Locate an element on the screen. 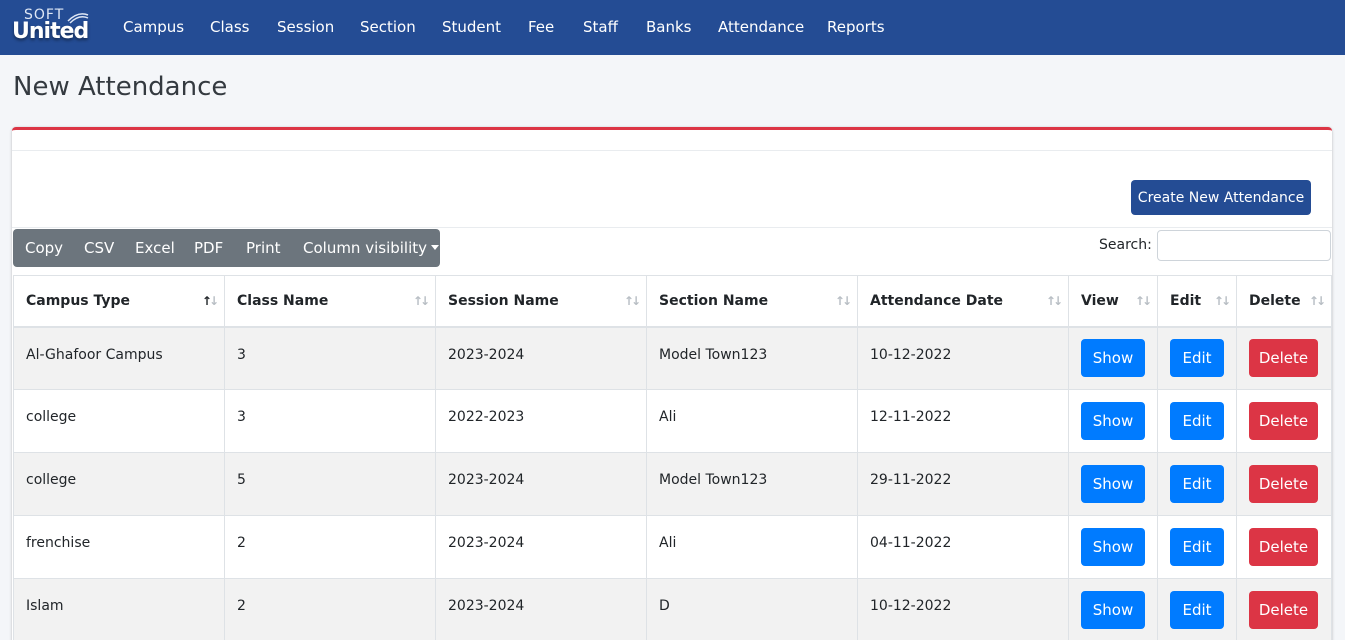 This screenshot has width=1345, height=640. col-attendance-date: Attendance Date ↑↓ is located at coordinates (963, 301).